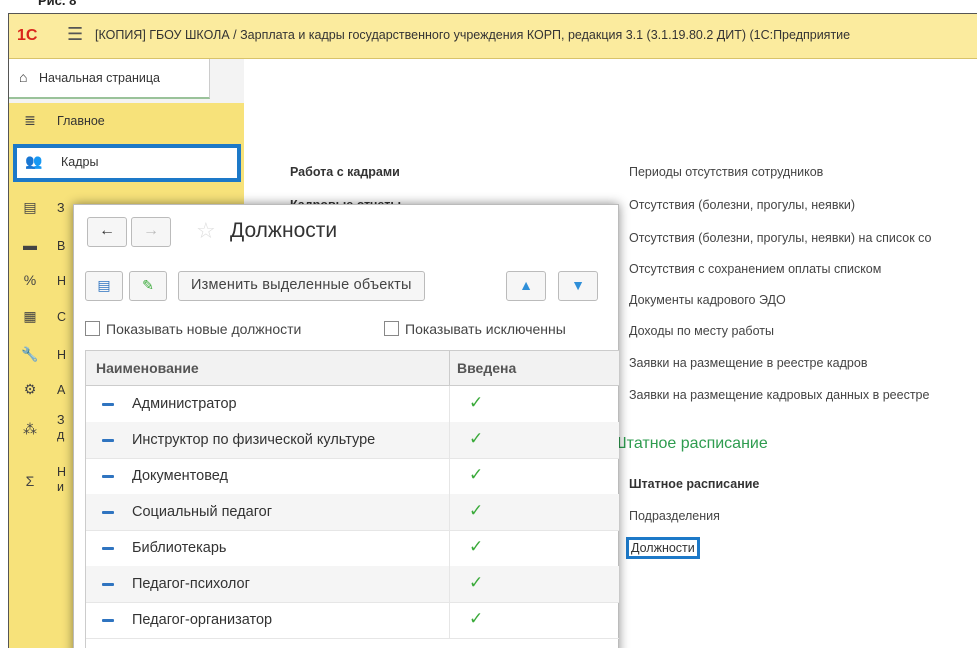 The width and height of the screenshot is (977, 648). What do you see at coordinates (202, 620) in the screenshot?
I see `row-name: Педагог-организатор` at bounding box center [202, 620].